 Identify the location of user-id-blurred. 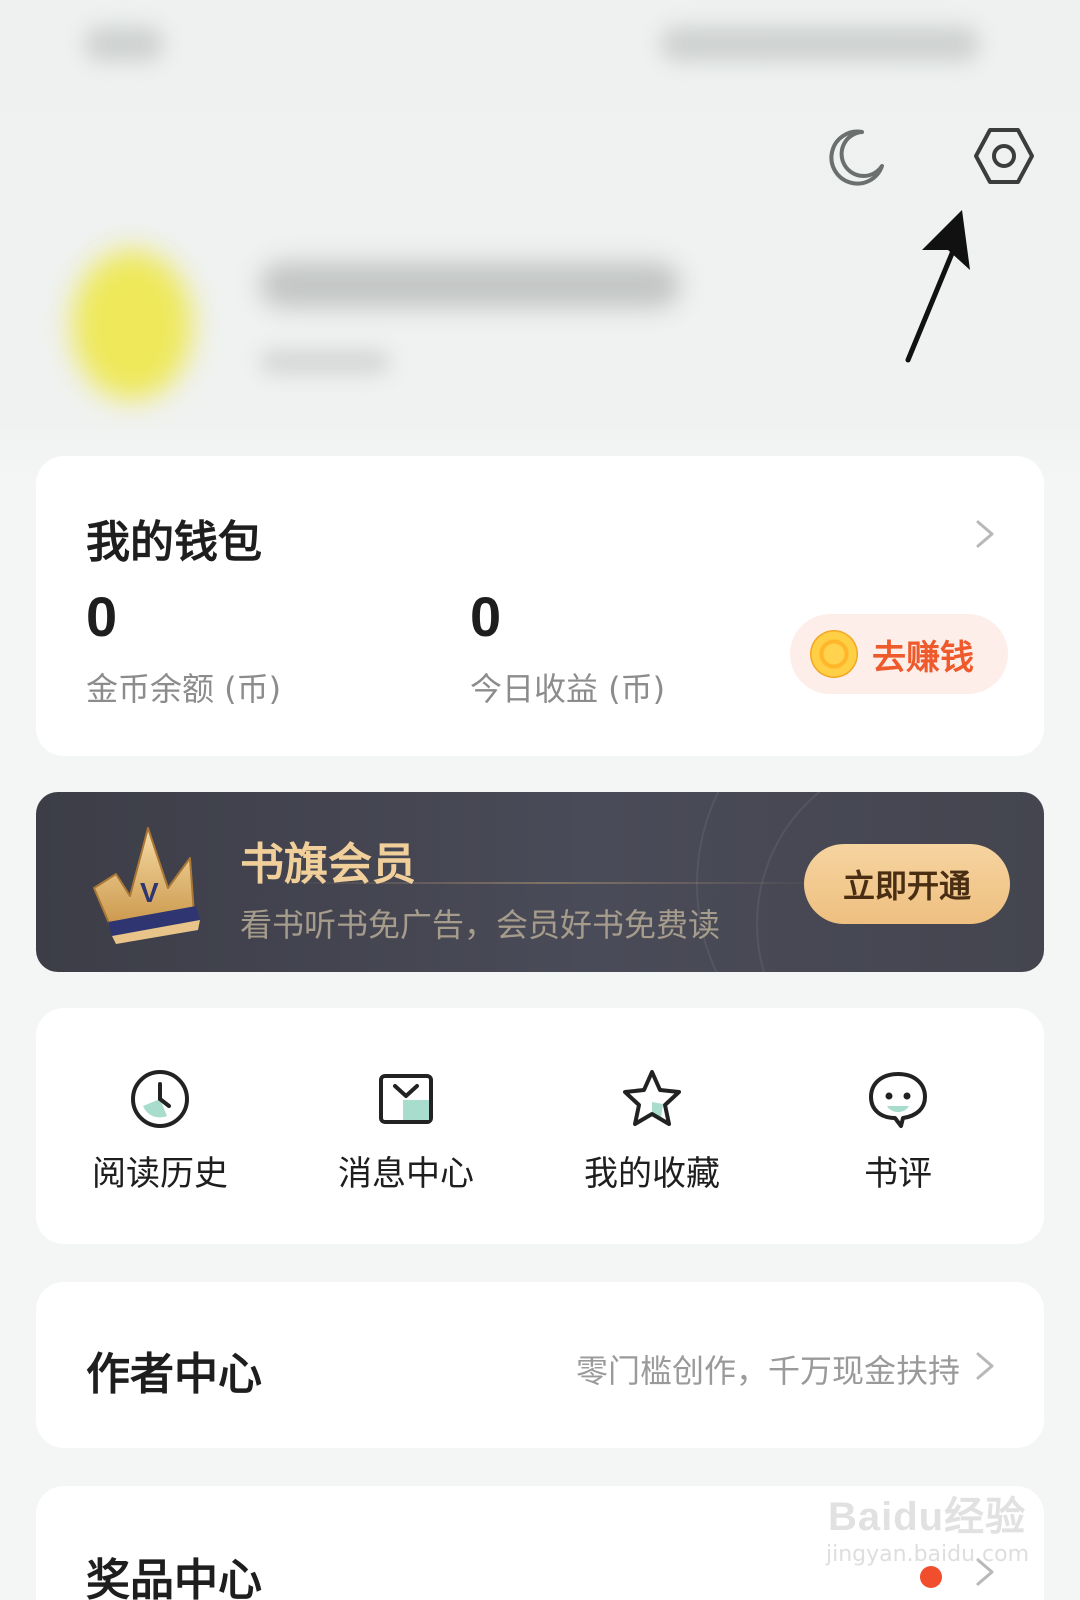
(325, 362).